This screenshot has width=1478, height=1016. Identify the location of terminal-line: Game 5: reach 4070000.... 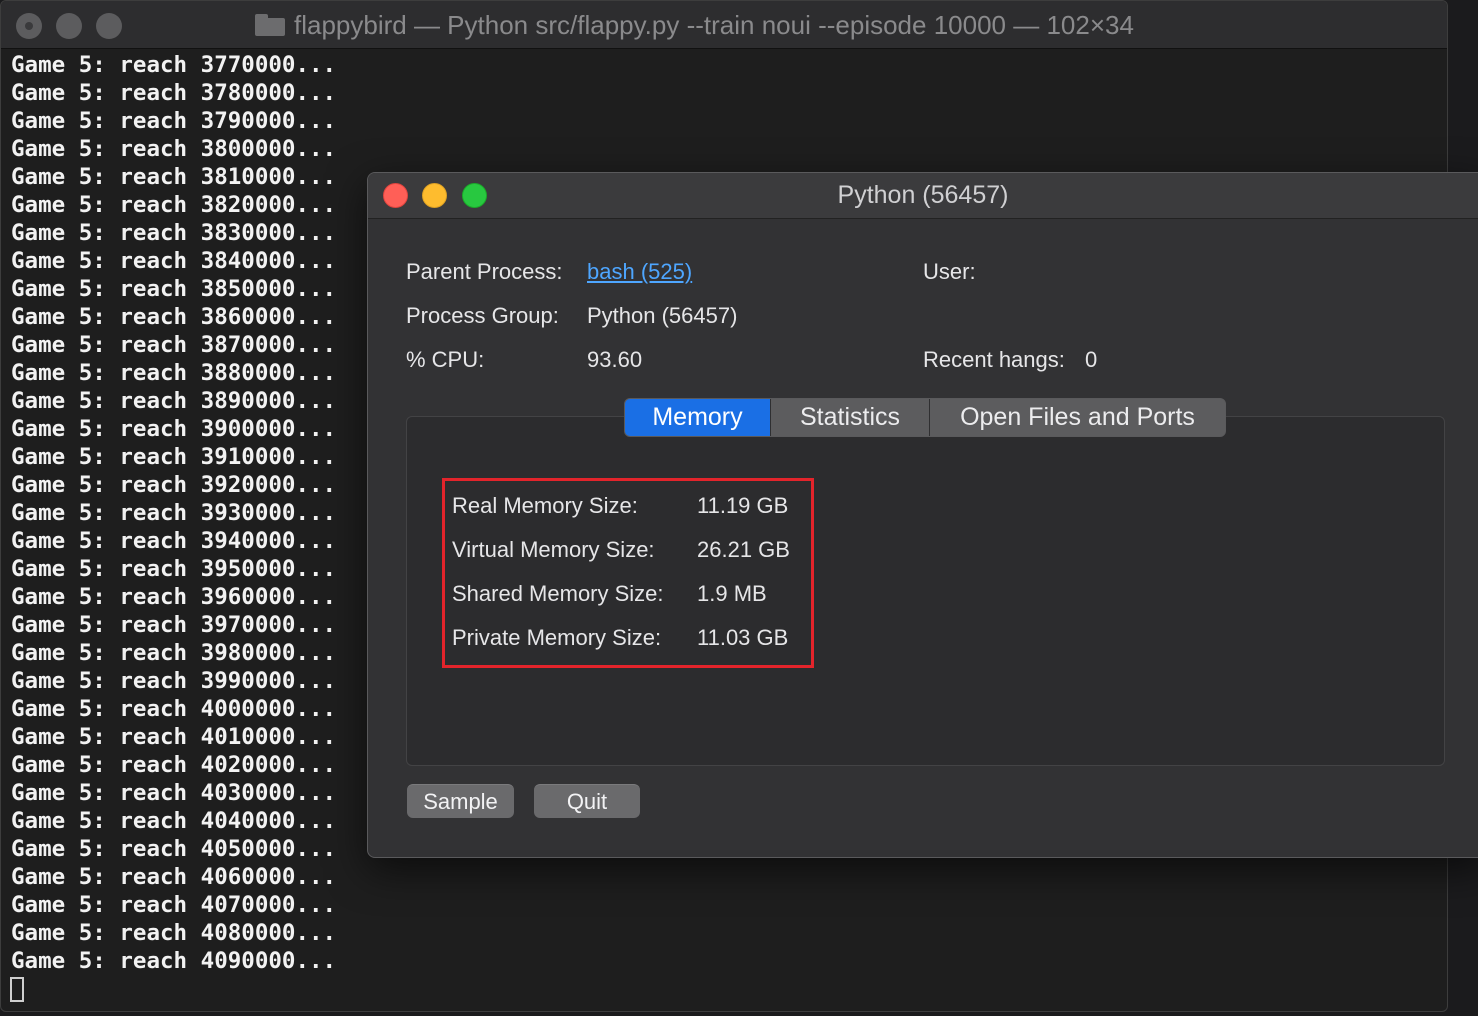
(174, 905).